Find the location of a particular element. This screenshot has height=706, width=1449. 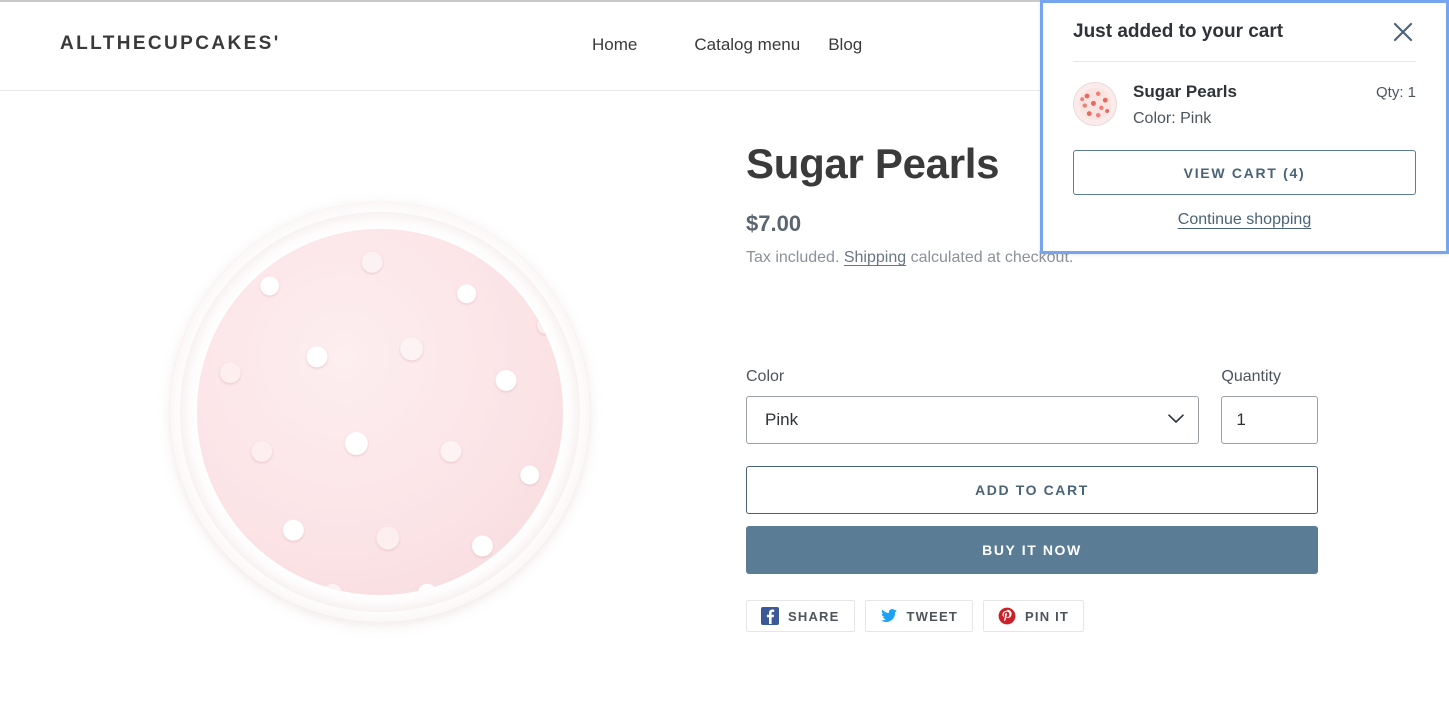

cart-line-item: Sugar Pearls Color: Pink Qty: 1 is located at coordinates (1244, 95).